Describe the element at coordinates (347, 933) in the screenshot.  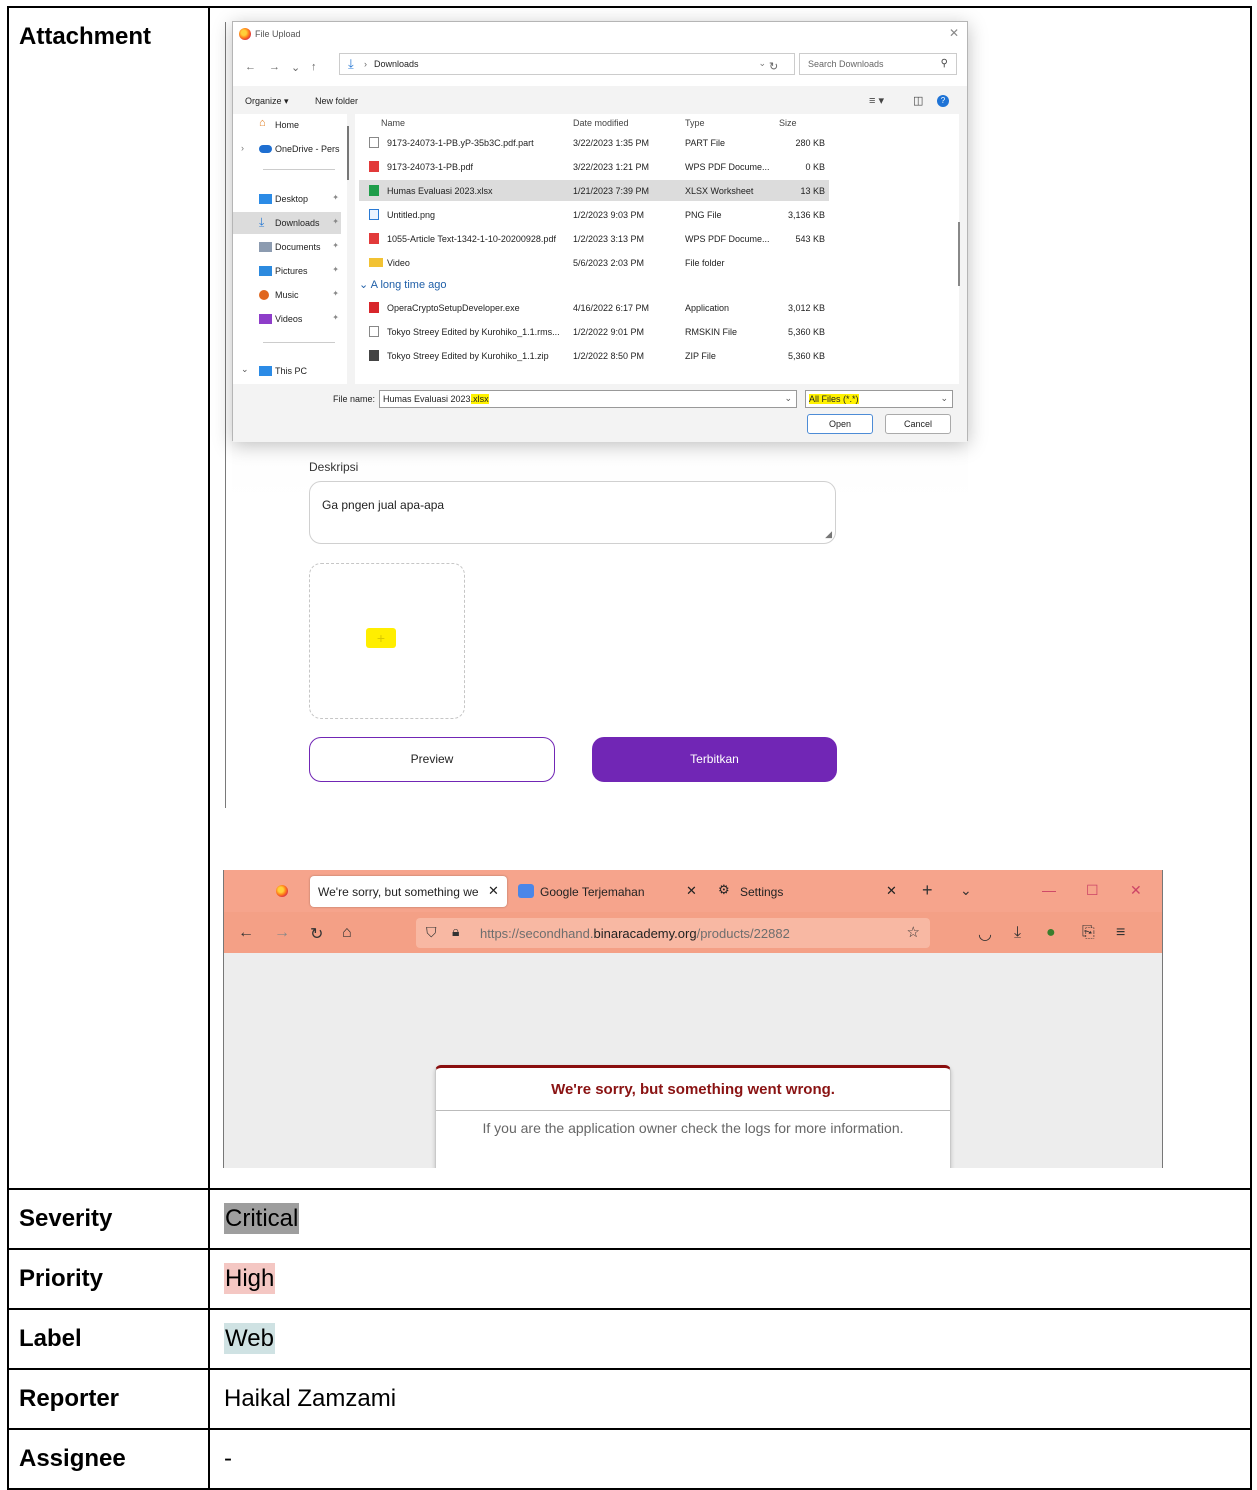
I see `home-icon: ⌂` at that location.